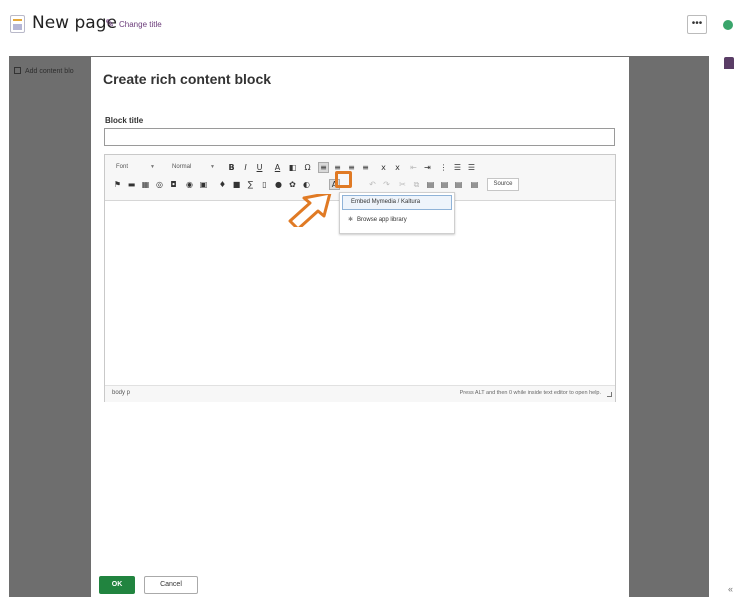 Image resolution: width=737 pixels, height=597 pixels. What do you see at coordinates (444, 184) in the screenshot?
I see `paste-text-icon: ▤` at bounding box center [444, 184].